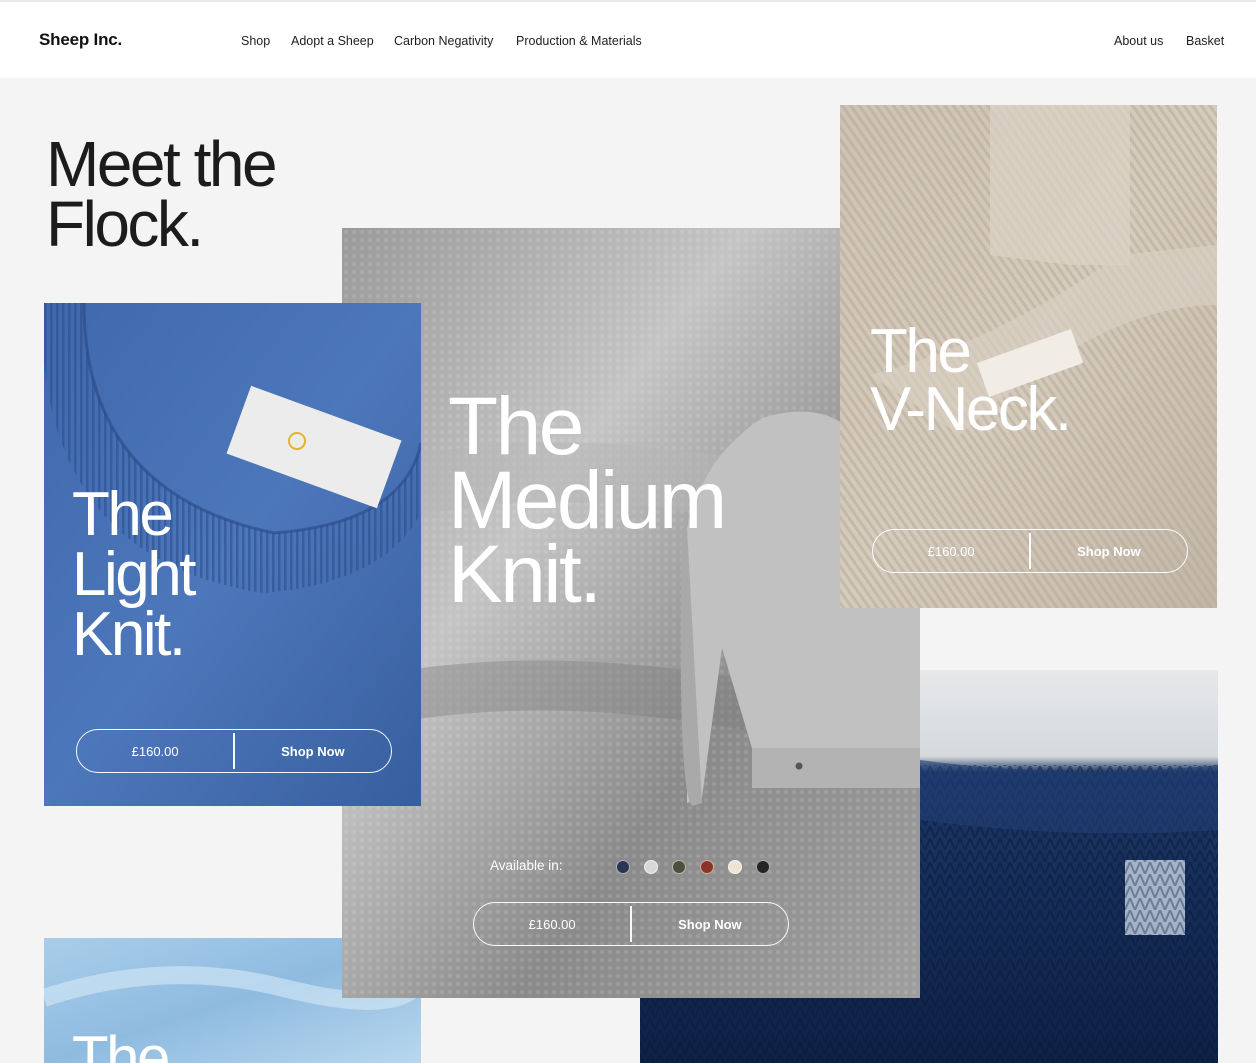  What do you see at coordinates (129, 634) in the screenshot?
I see `light-knit-title-line3: Knit.` at bounding box center [129, 634].